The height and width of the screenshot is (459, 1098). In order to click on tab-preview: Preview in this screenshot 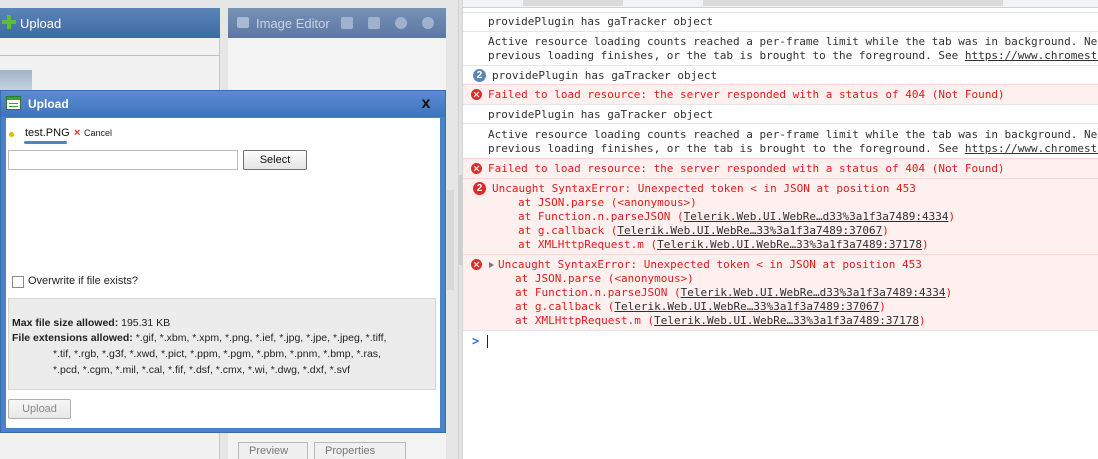, I will do `click(273, 450)`.